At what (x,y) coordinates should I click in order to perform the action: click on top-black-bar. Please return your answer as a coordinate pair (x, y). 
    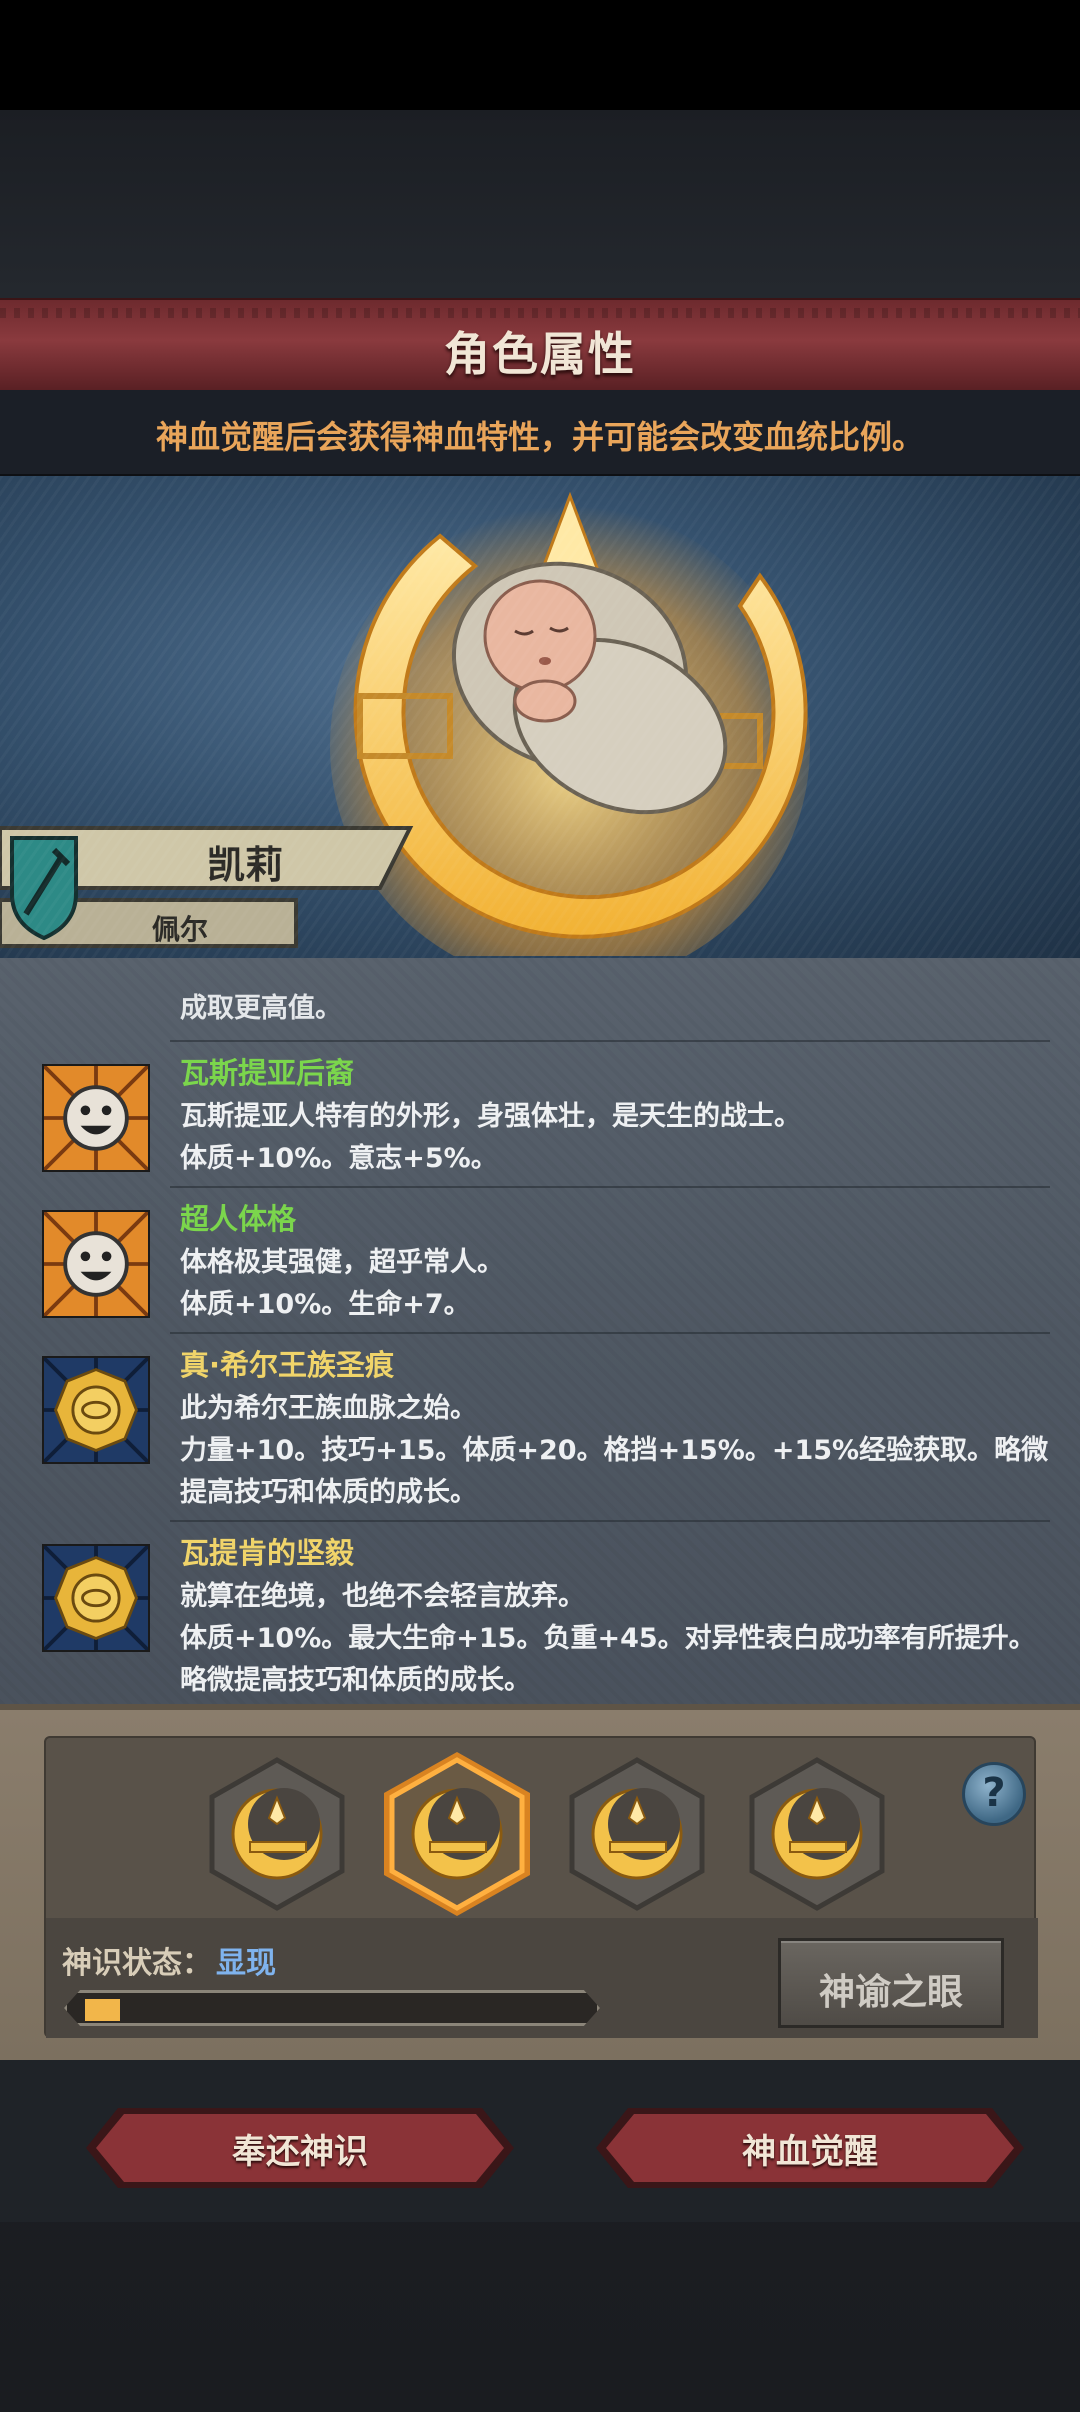
    Looking at the image, I should click on (540, 55).